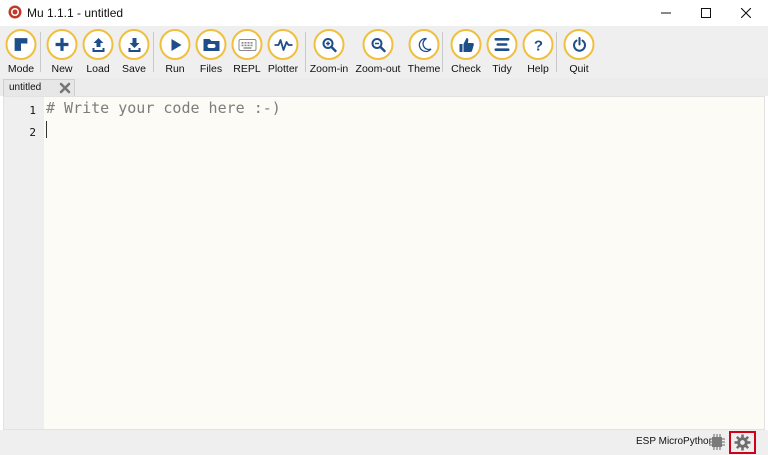 The height and width of the screenshot is (455, 768). Describe the element at coordinates (384, 87) in the screenshot. I see `tab-bar: untitled` at that location.